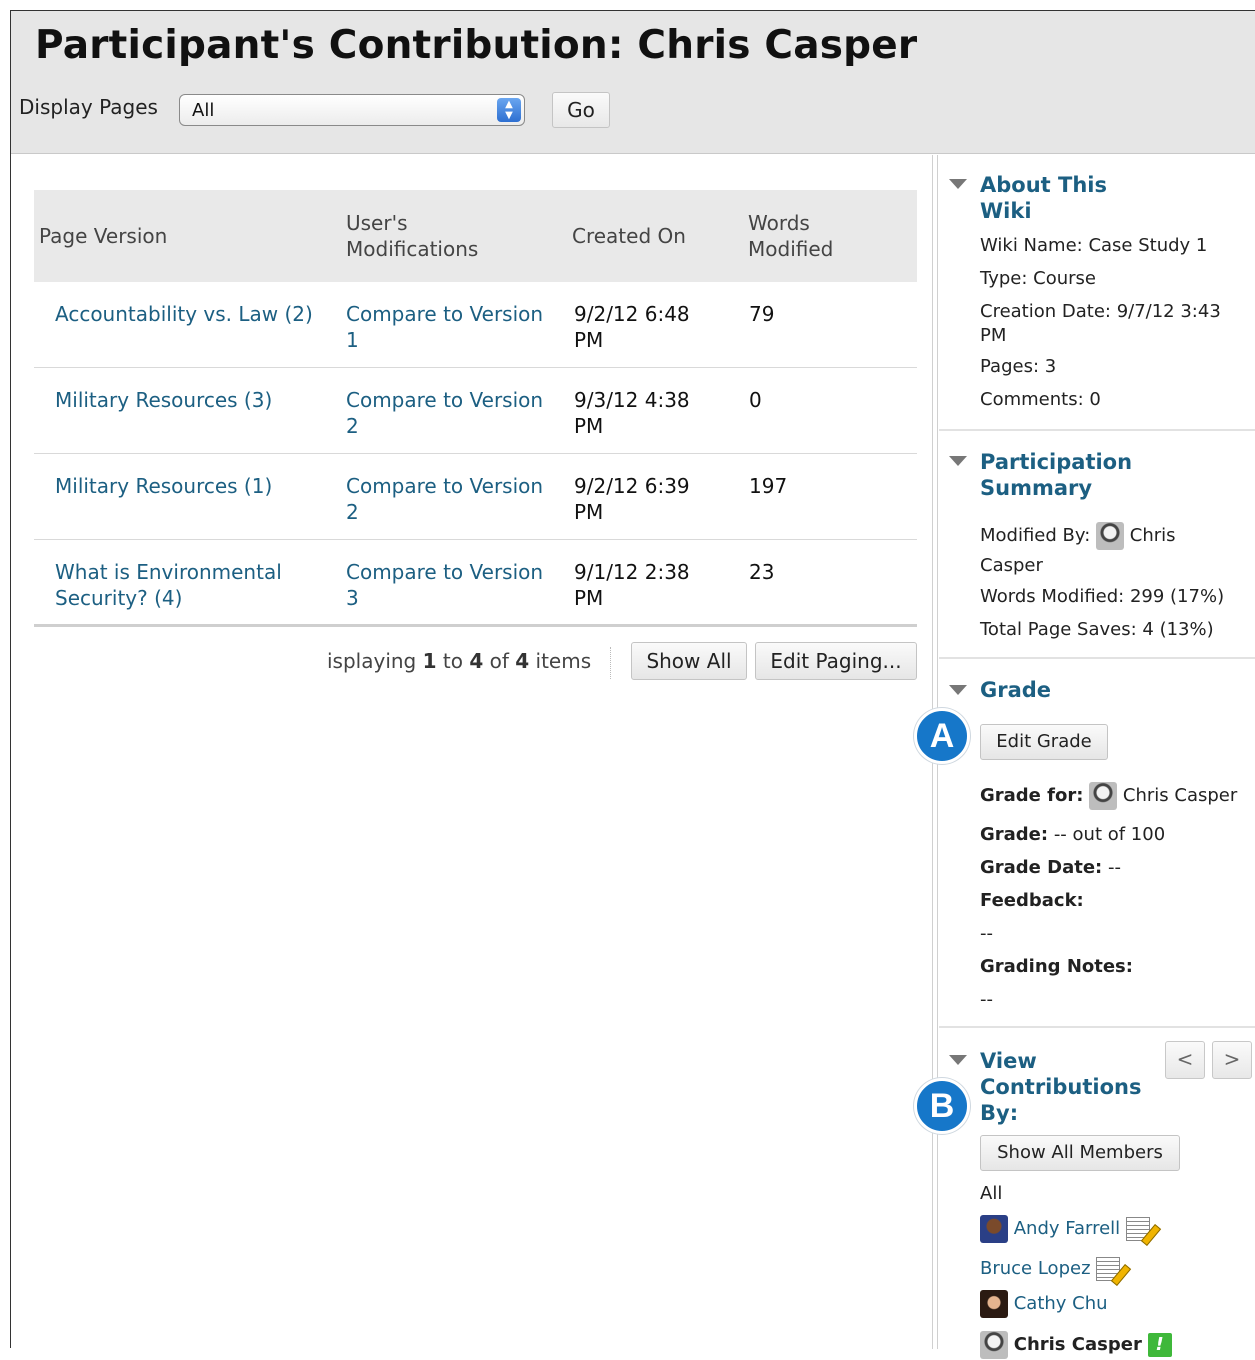 The image size is (1255, 1360). I want to click on feedback-label: Feedback:, so click(1032, 900).